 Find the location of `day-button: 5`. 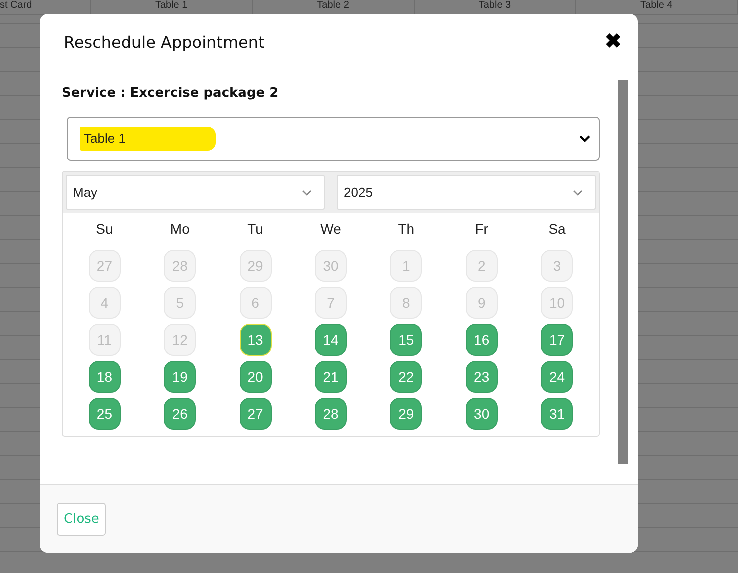

day-button: 5 is located at coordinates (180, 303).